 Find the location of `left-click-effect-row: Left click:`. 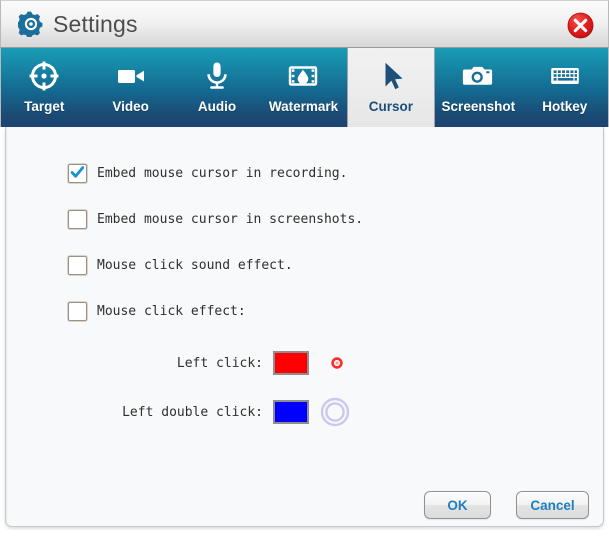

left-click-effect-row: Left click: is located at coordinates (196, 363).